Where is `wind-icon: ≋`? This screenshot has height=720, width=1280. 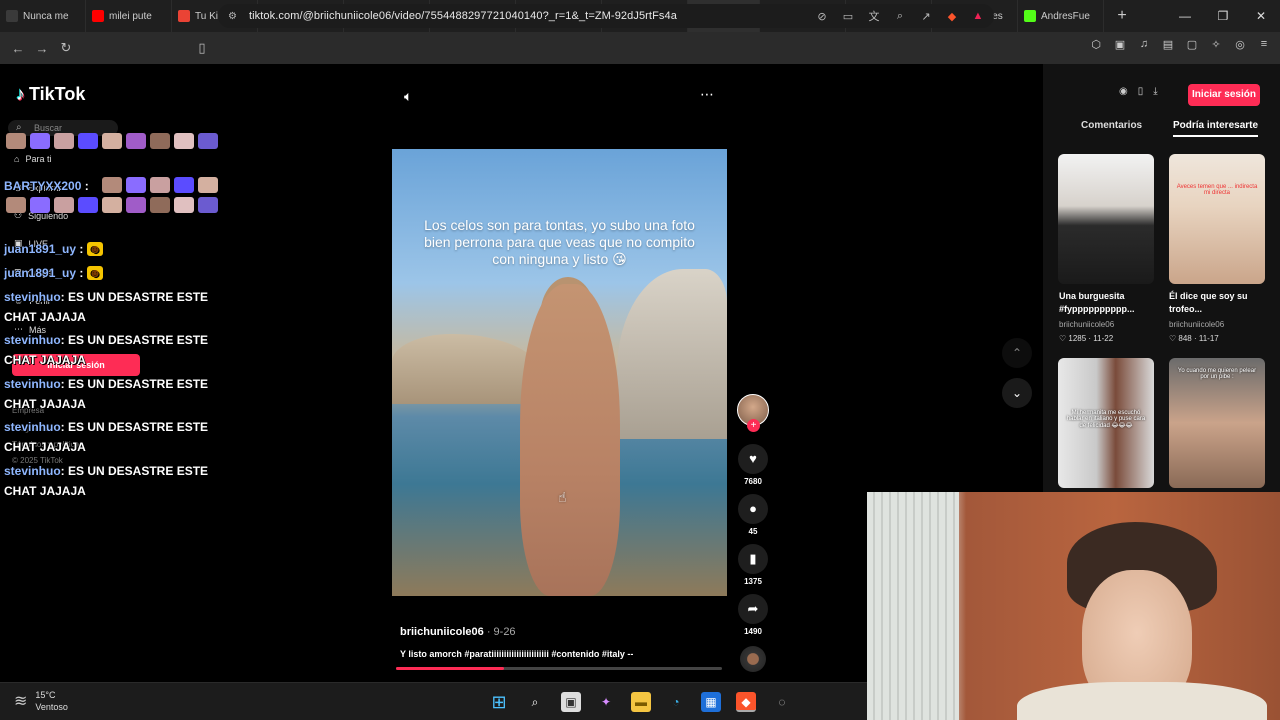 wind-icon: ≋ is located at coordinates (21, 701).